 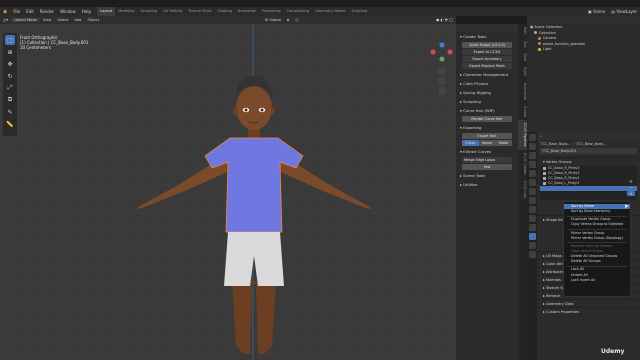 What do you see at coordinates (30, 11) in the screenshot?
I see `menu-edit: Edit` at bounding box center [30, 11].